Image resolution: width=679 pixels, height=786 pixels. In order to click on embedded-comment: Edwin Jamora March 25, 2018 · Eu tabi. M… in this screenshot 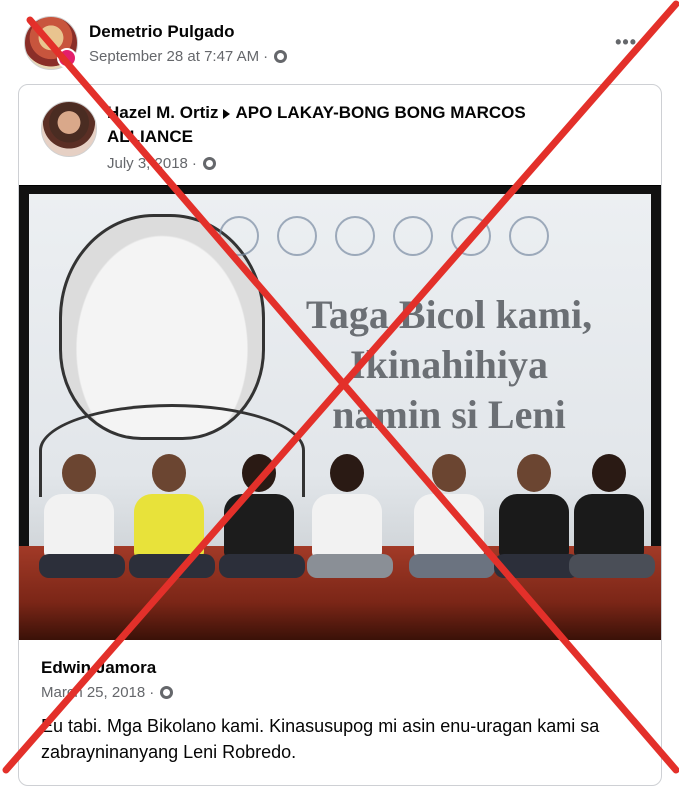, I will do `click(331, 711)`.